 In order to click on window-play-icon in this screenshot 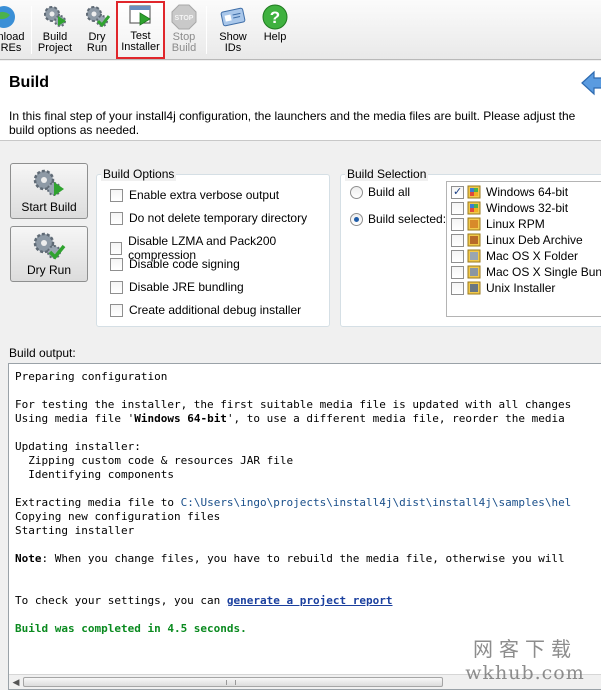, I will do `click(139, 15)`.